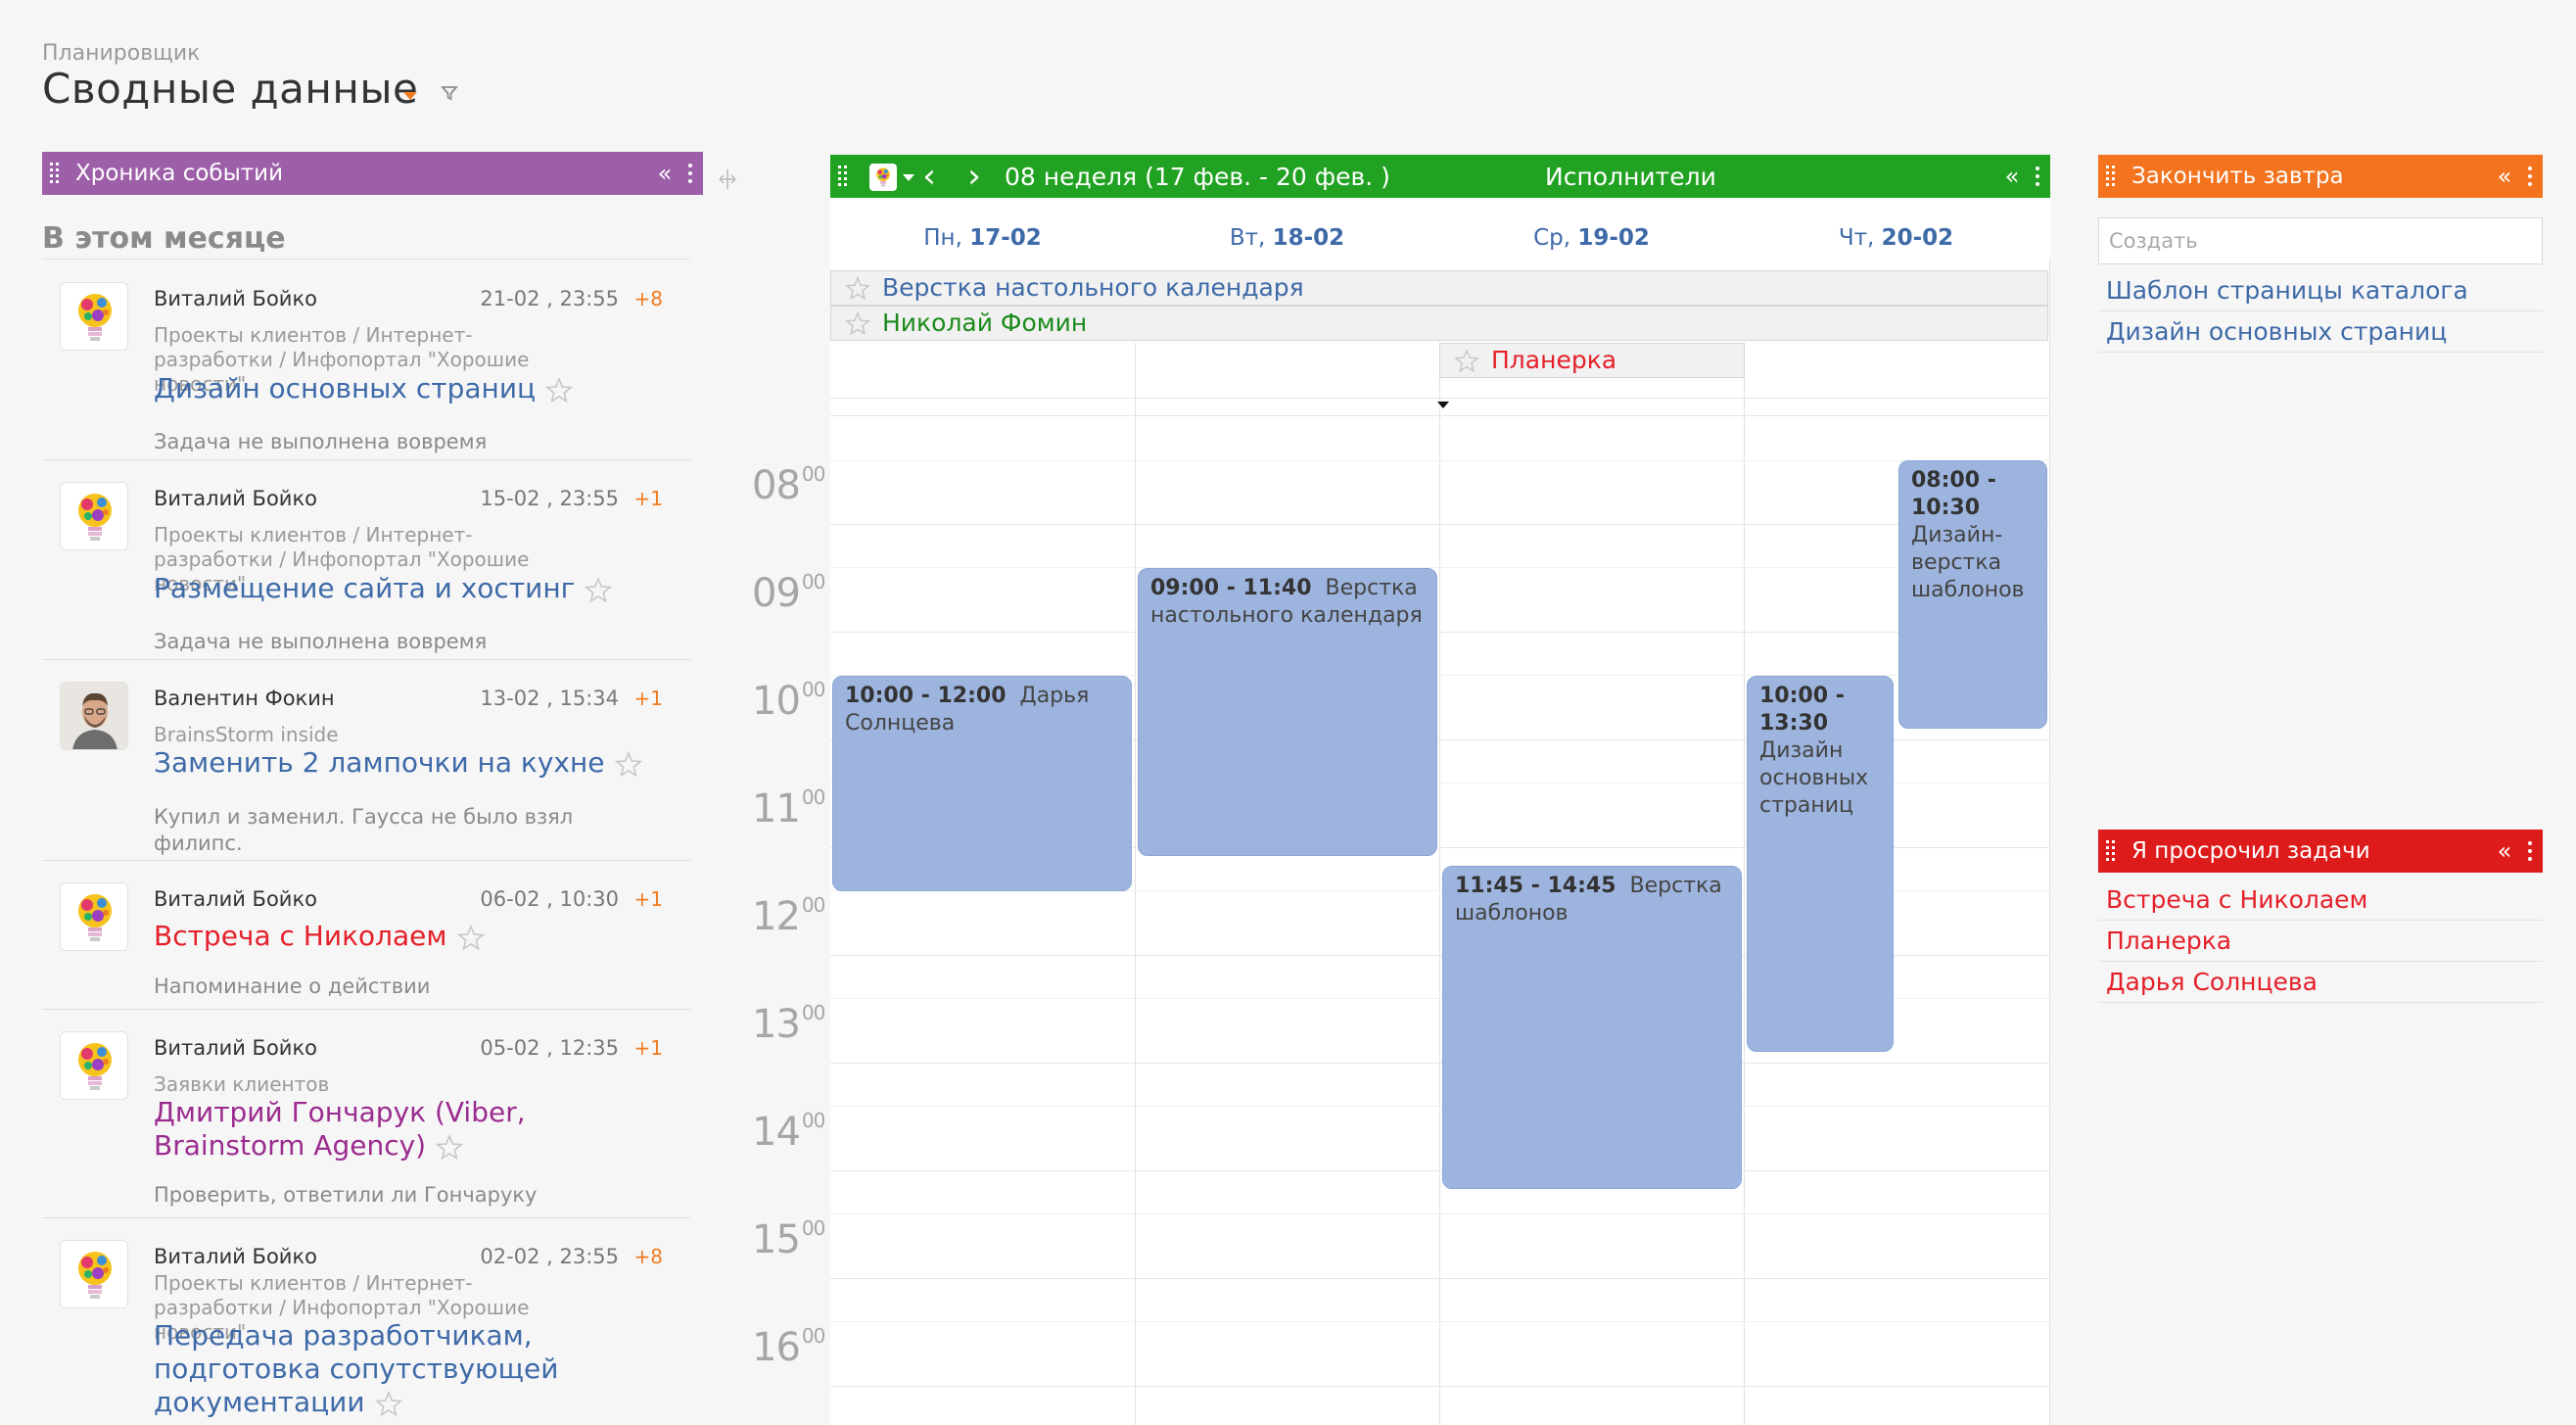 The image size is (2576, 1425). I want to click on hour-label: 13 00, so click(788, 1024).